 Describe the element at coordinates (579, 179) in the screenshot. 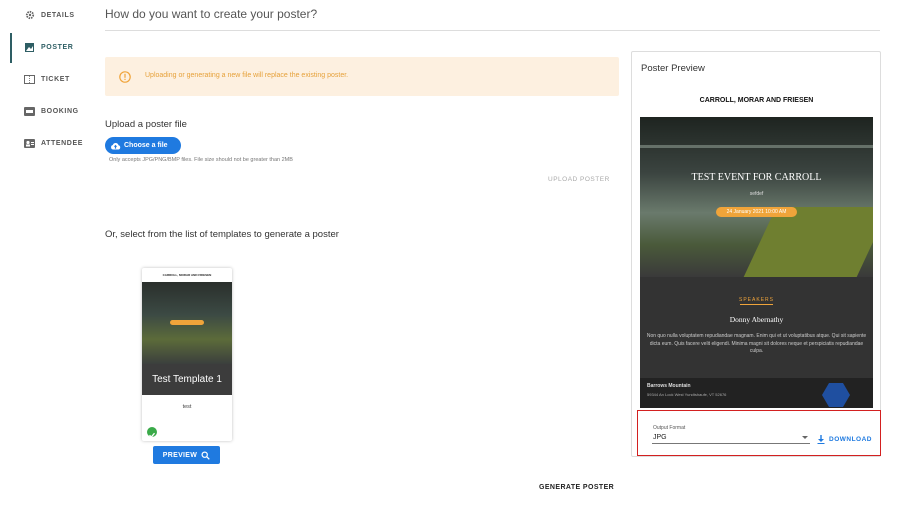

I see `upload-poster-button: UPLOAD POSTER` at that location.